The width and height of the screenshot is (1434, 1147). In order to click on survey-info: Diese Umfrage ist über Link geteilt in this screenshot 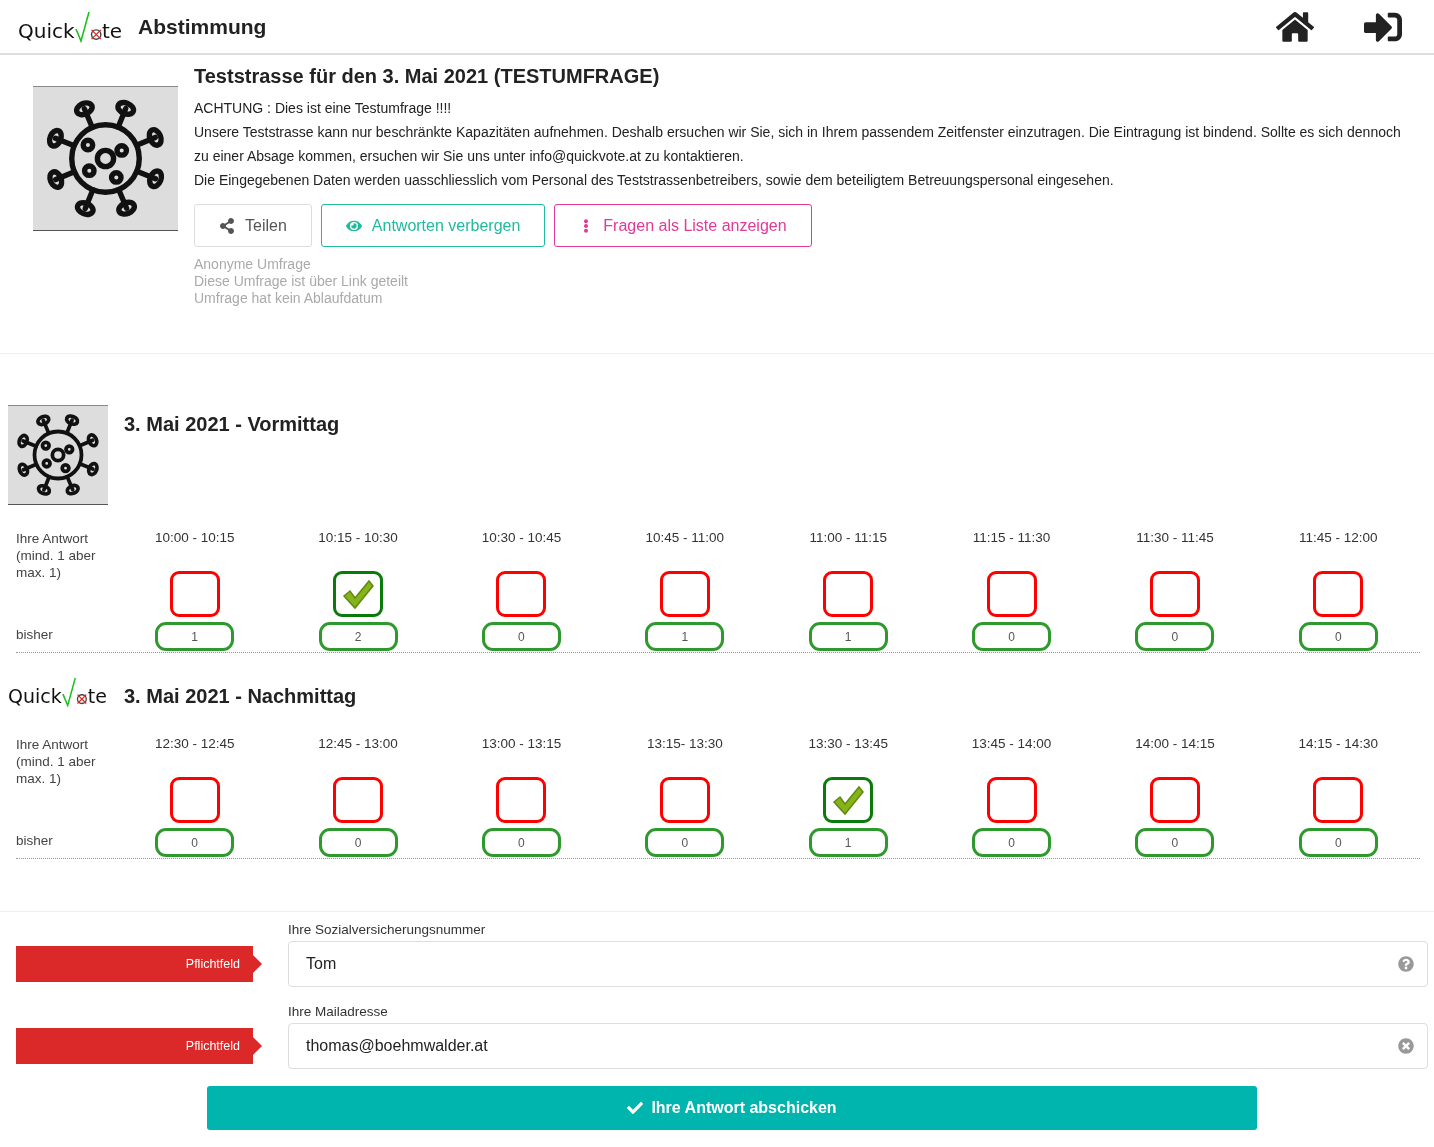, I will do `click(301, 281)`.